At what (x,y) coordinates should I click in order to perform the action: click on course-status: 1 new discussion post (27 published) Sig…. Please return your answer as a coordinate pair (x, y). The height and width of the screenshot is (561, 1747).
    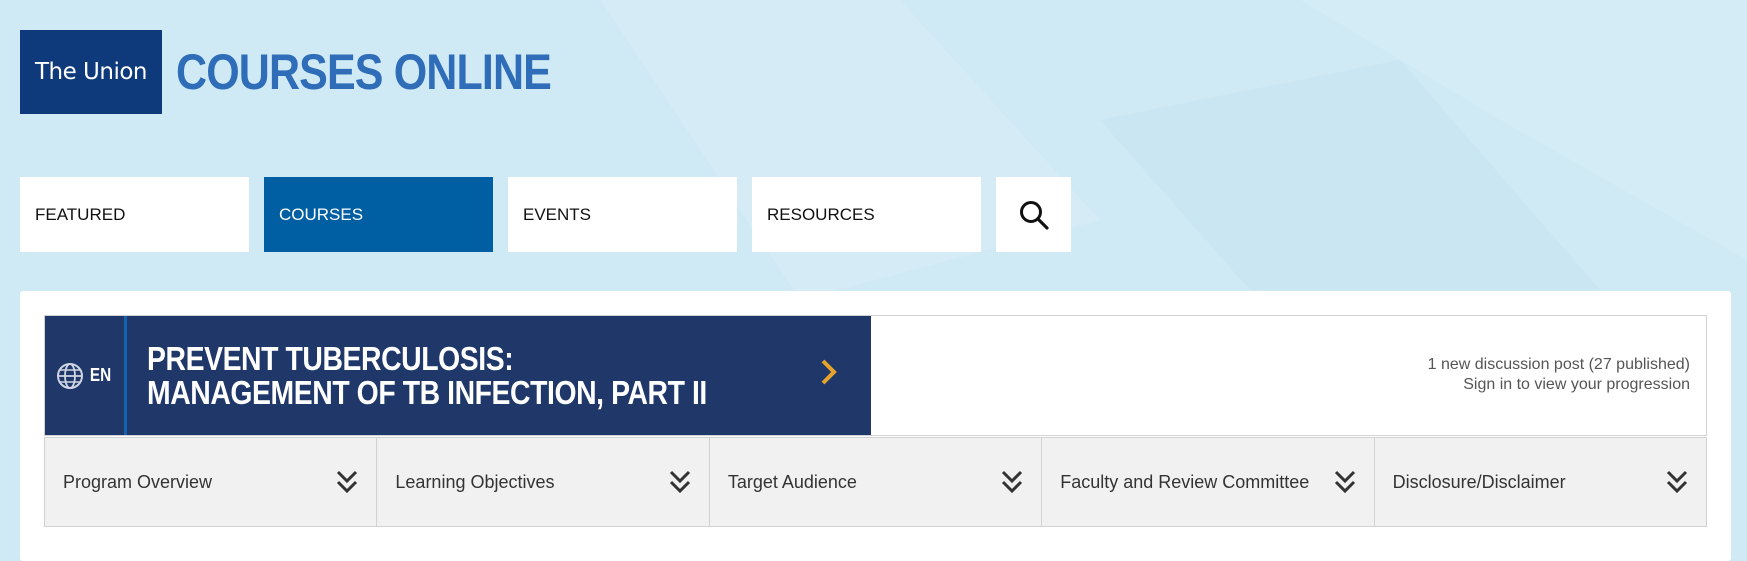
    Looking at the image, I should click on (1559, 375).